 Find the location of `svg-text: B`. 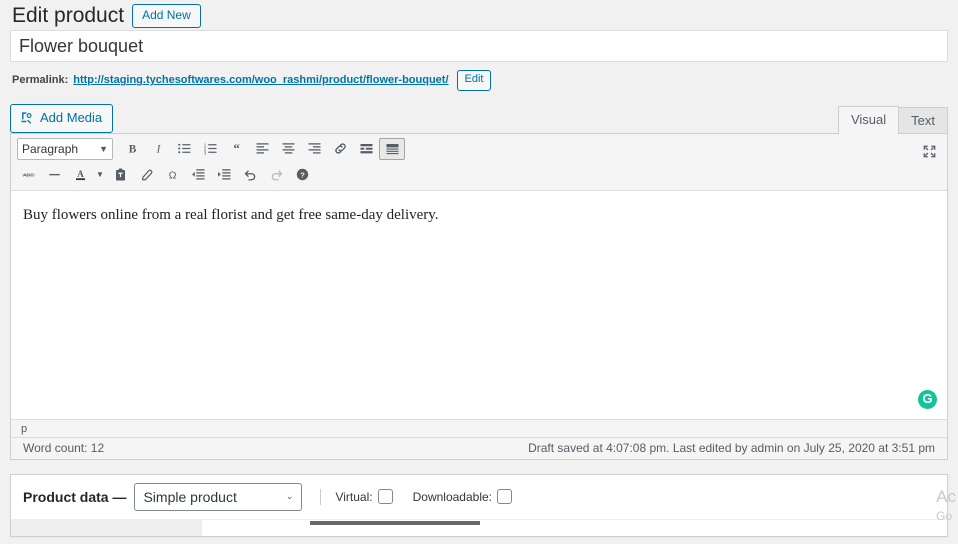

svg-text: B is located at coordinates (132, 149).